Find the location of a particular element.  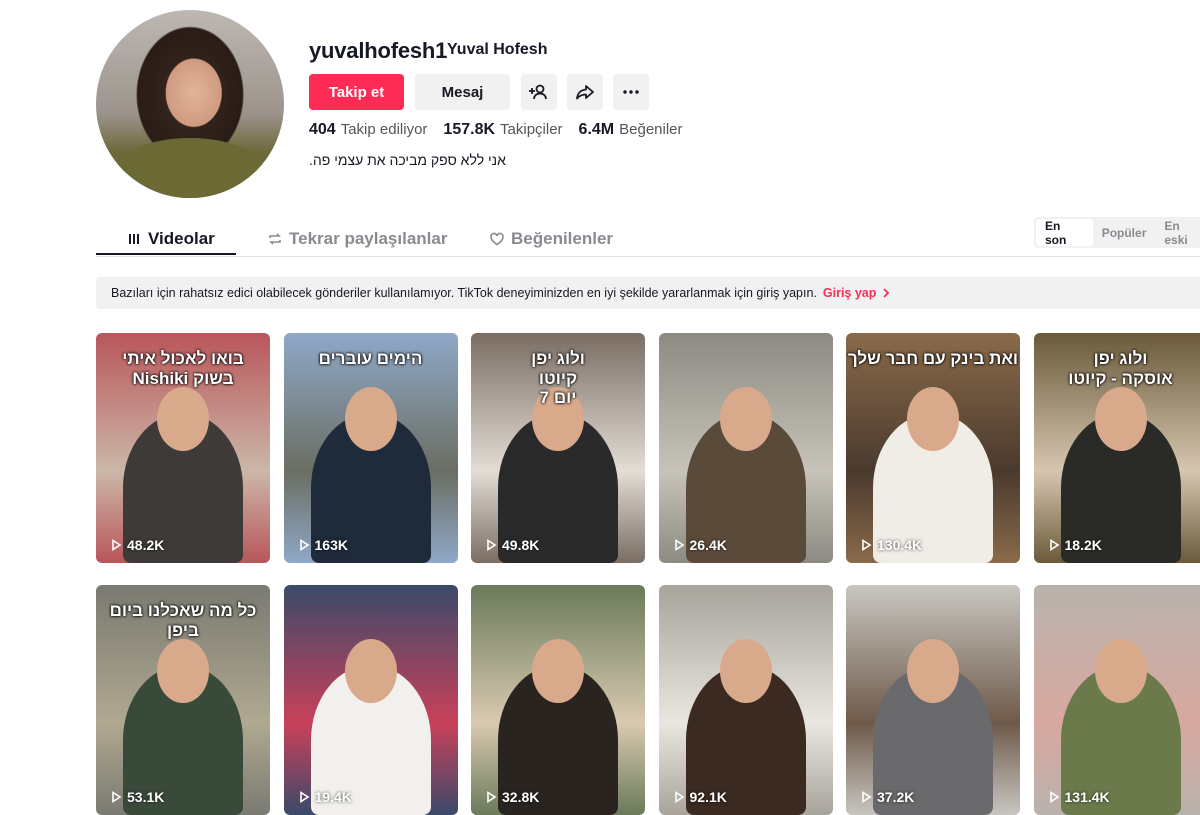

sort-popular: Popüler is located at coordinates (1124, 232).